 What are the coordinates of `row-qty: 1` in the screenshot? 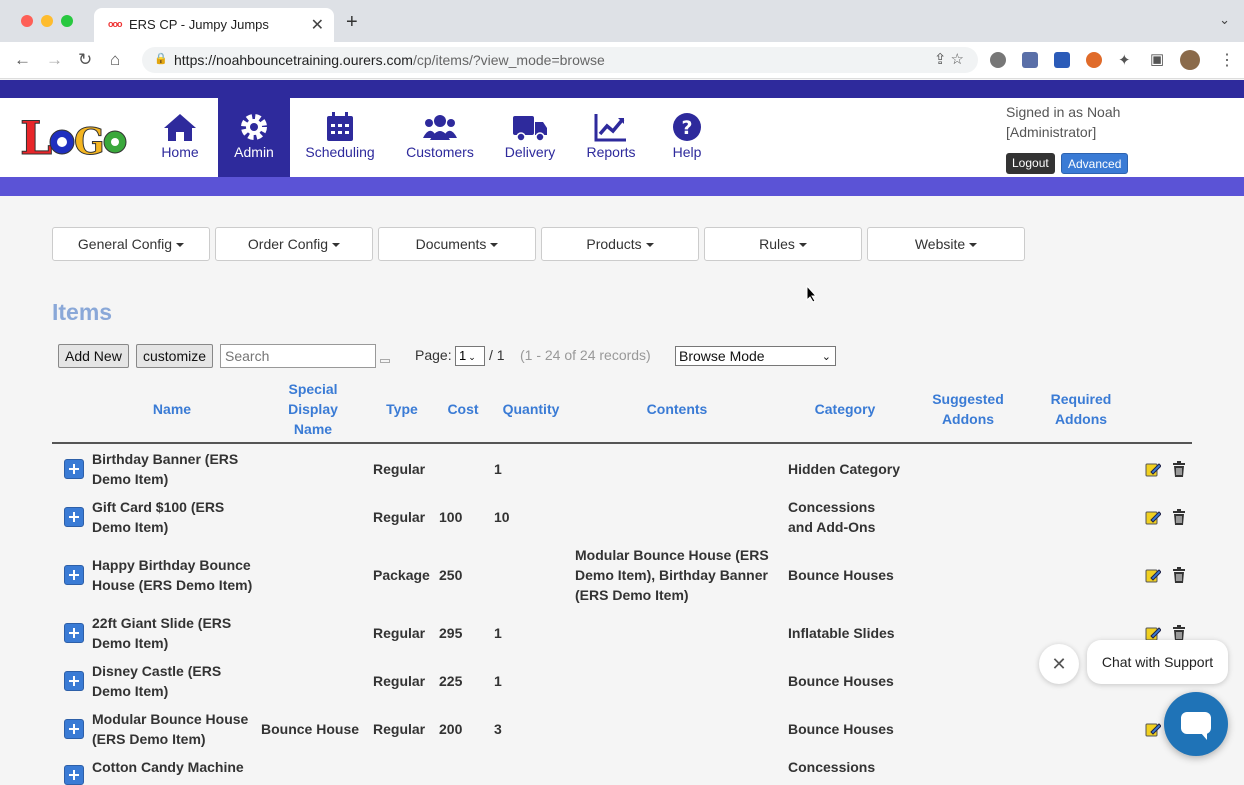 It's located at (498, 681).